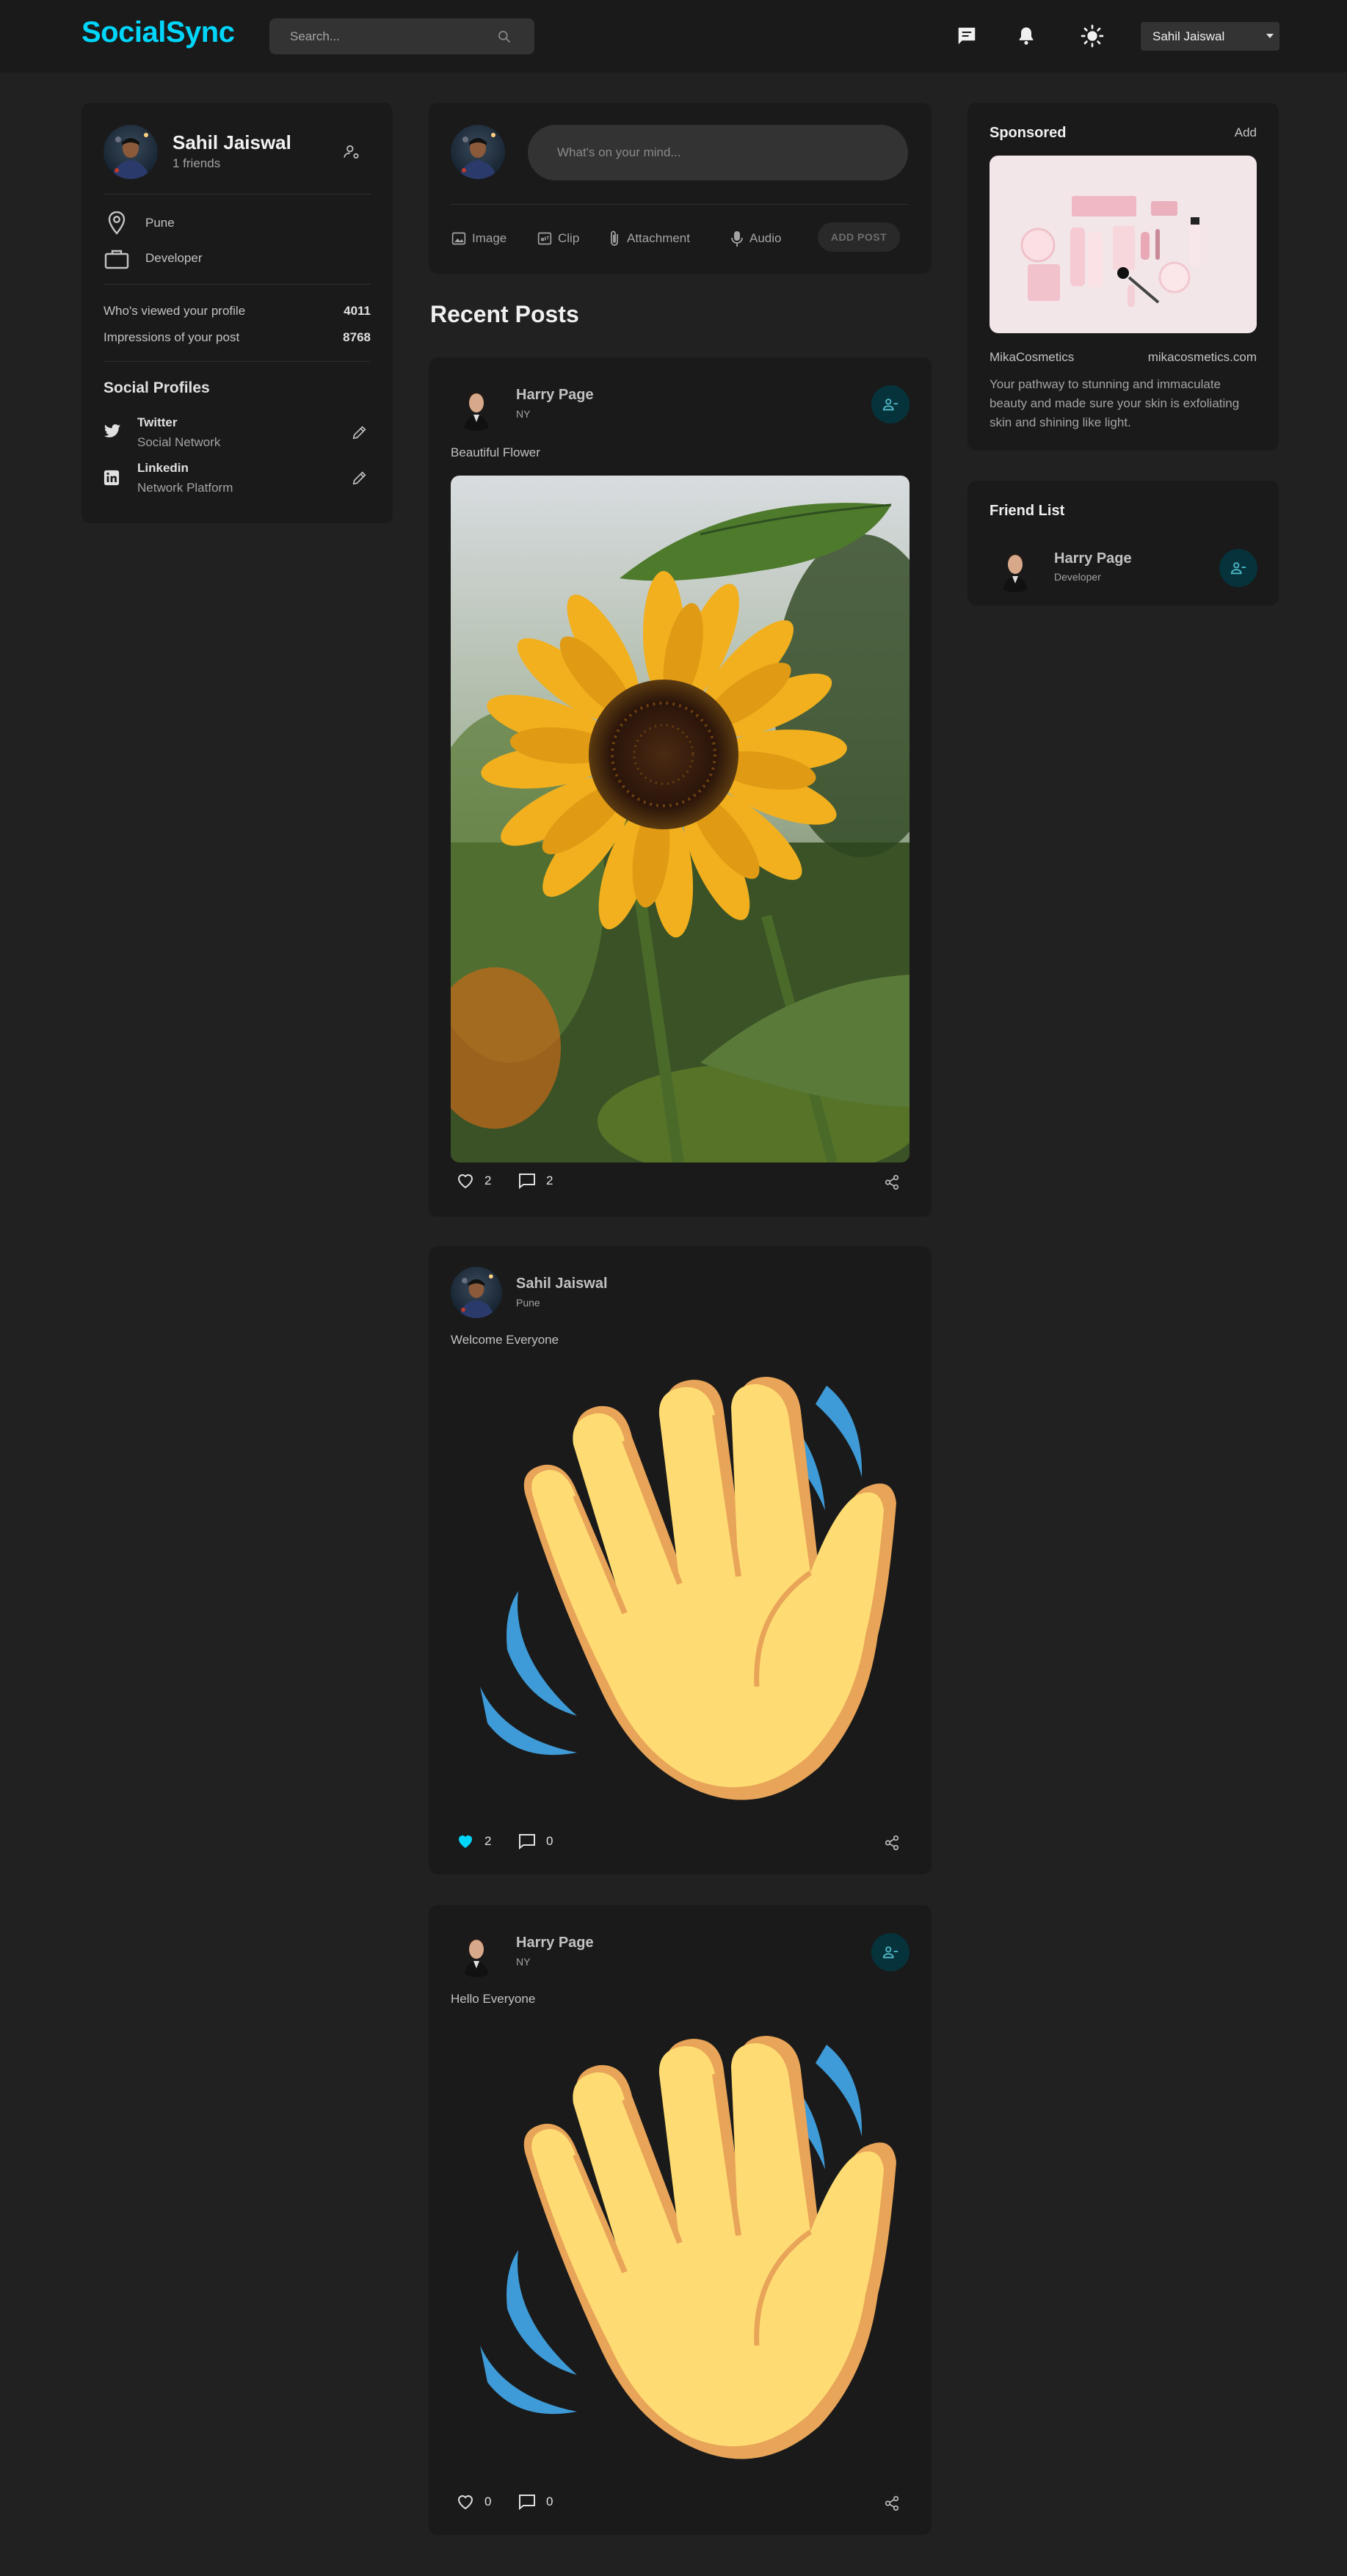  I want to click on user-select: Sahil Jaiswal, so click(1210, 36).